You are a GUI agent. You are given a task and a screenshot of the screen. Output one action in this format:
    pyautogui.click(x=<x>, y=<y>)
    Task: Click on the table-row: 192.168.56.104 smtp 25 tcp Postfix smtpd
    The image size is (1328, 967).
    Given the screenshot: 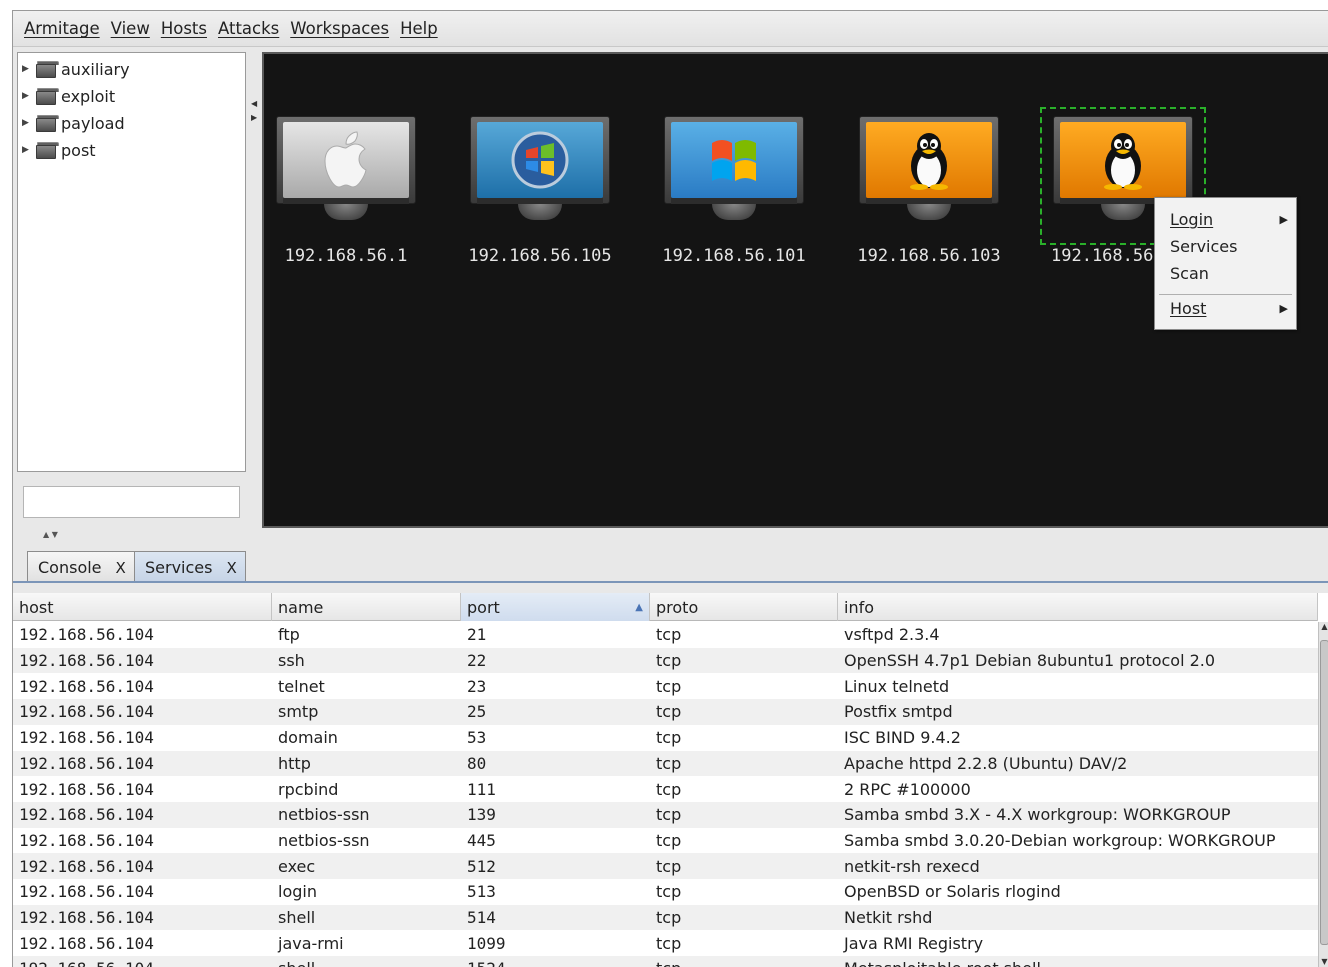 What is the action you would take?
    pyautogui.click(x=665, y=712)
    